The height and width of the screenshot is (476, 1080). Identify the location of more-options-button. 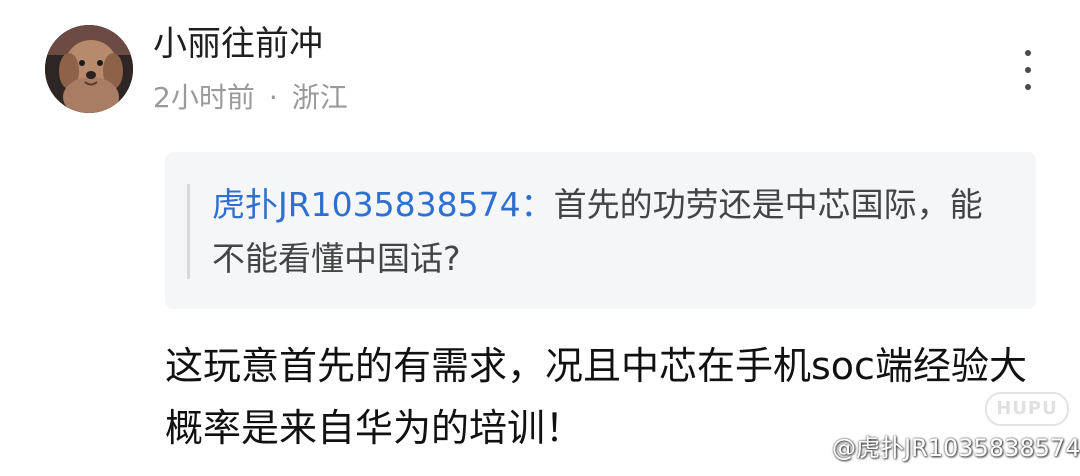
(1028, 70).